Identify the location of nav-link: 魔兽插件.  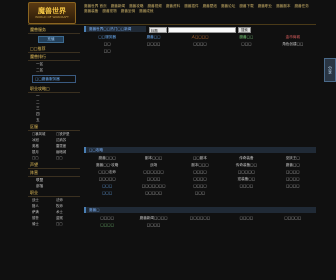
(191, 6).